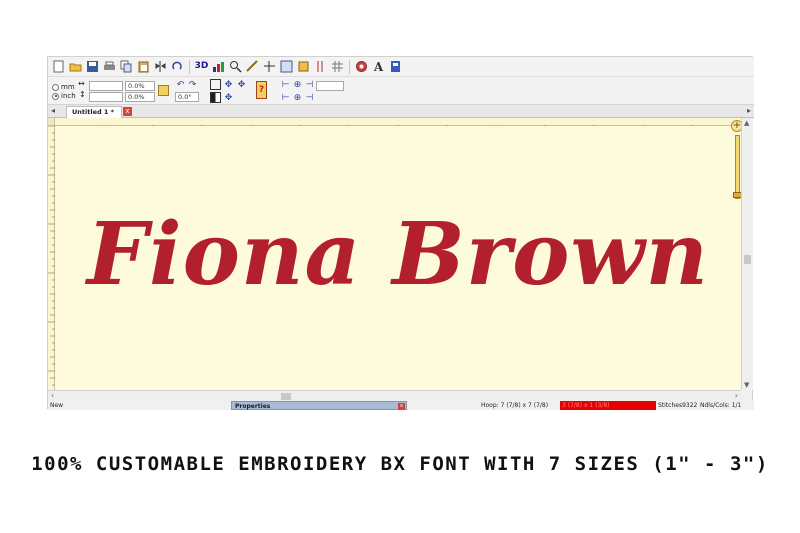 Image resolution: width=800 pixels, height=533 pixels. I want to click on unit-inch-radio: inch, so click(64, 96).